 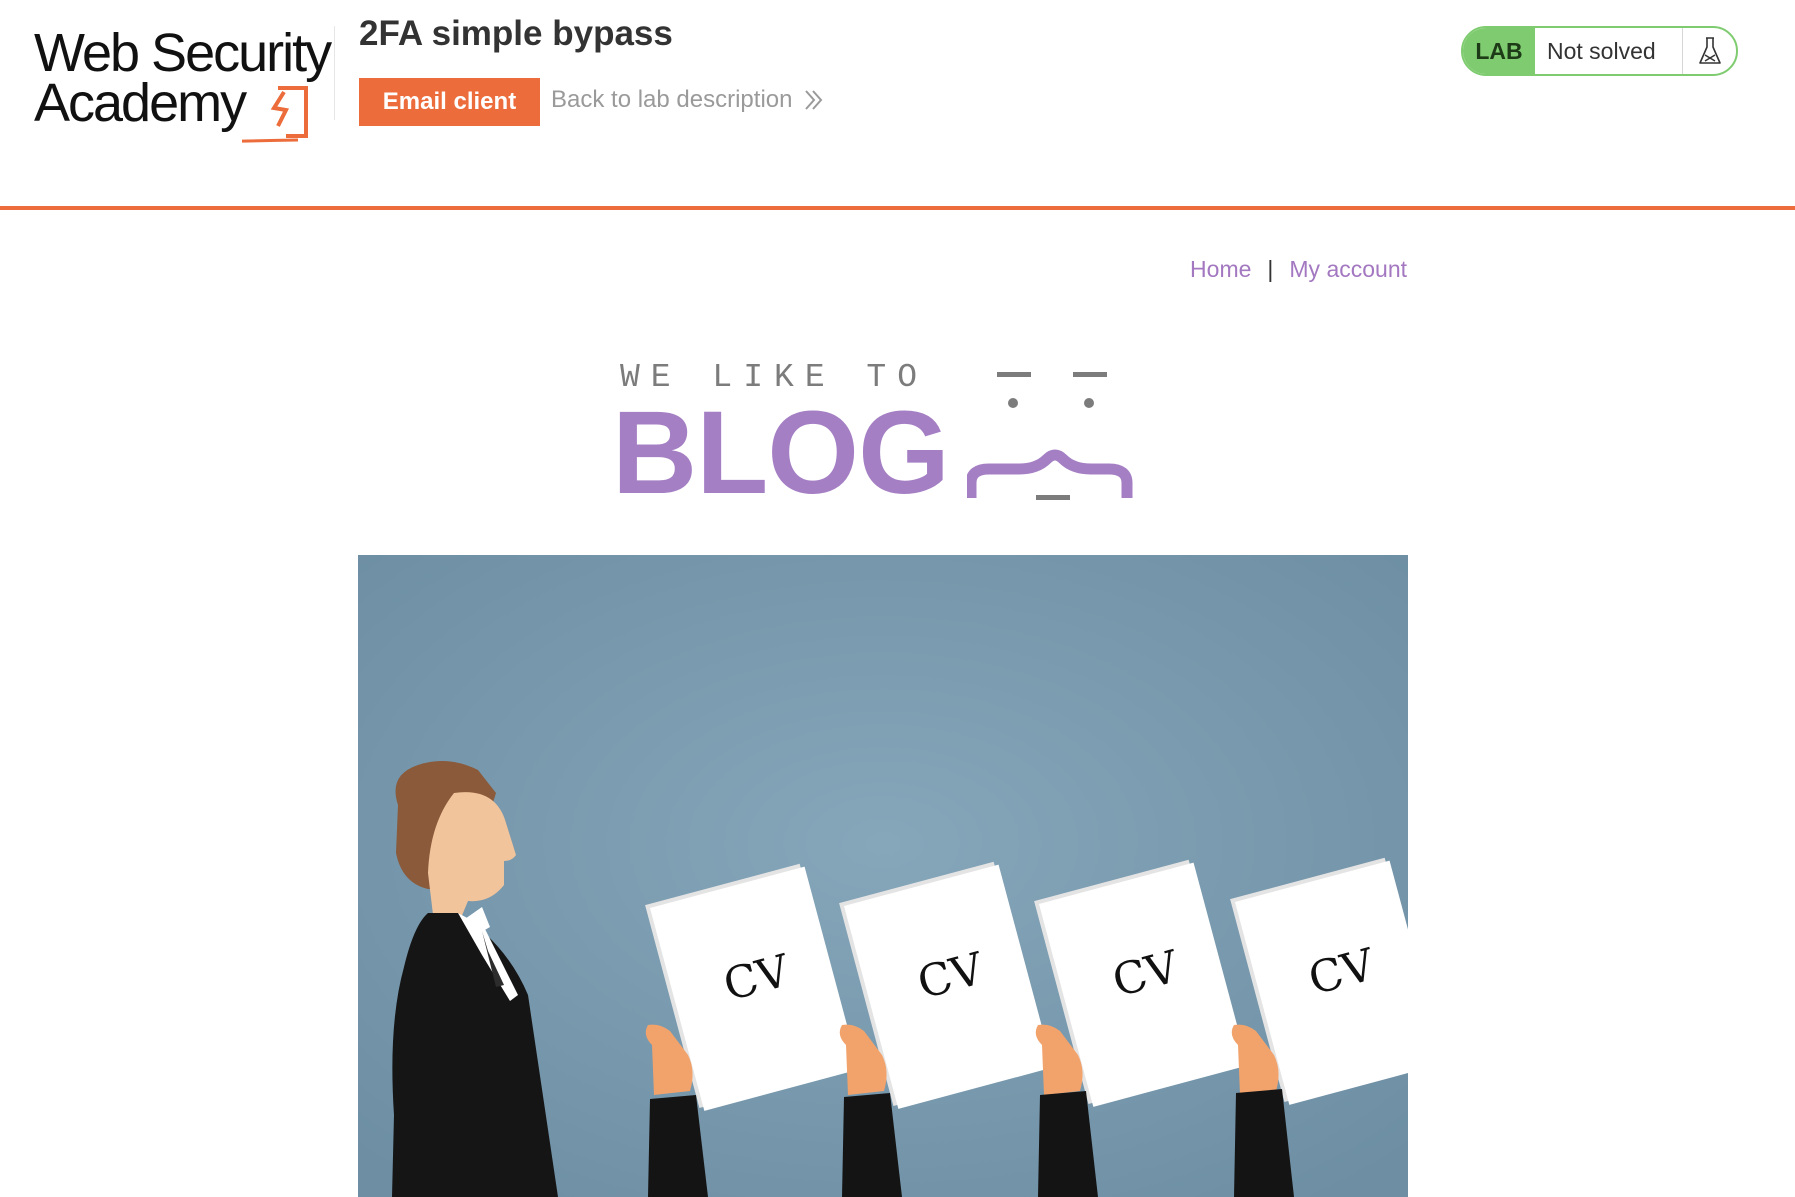 I want to click on logo-lightning-icon, so click(x=275, y=114).